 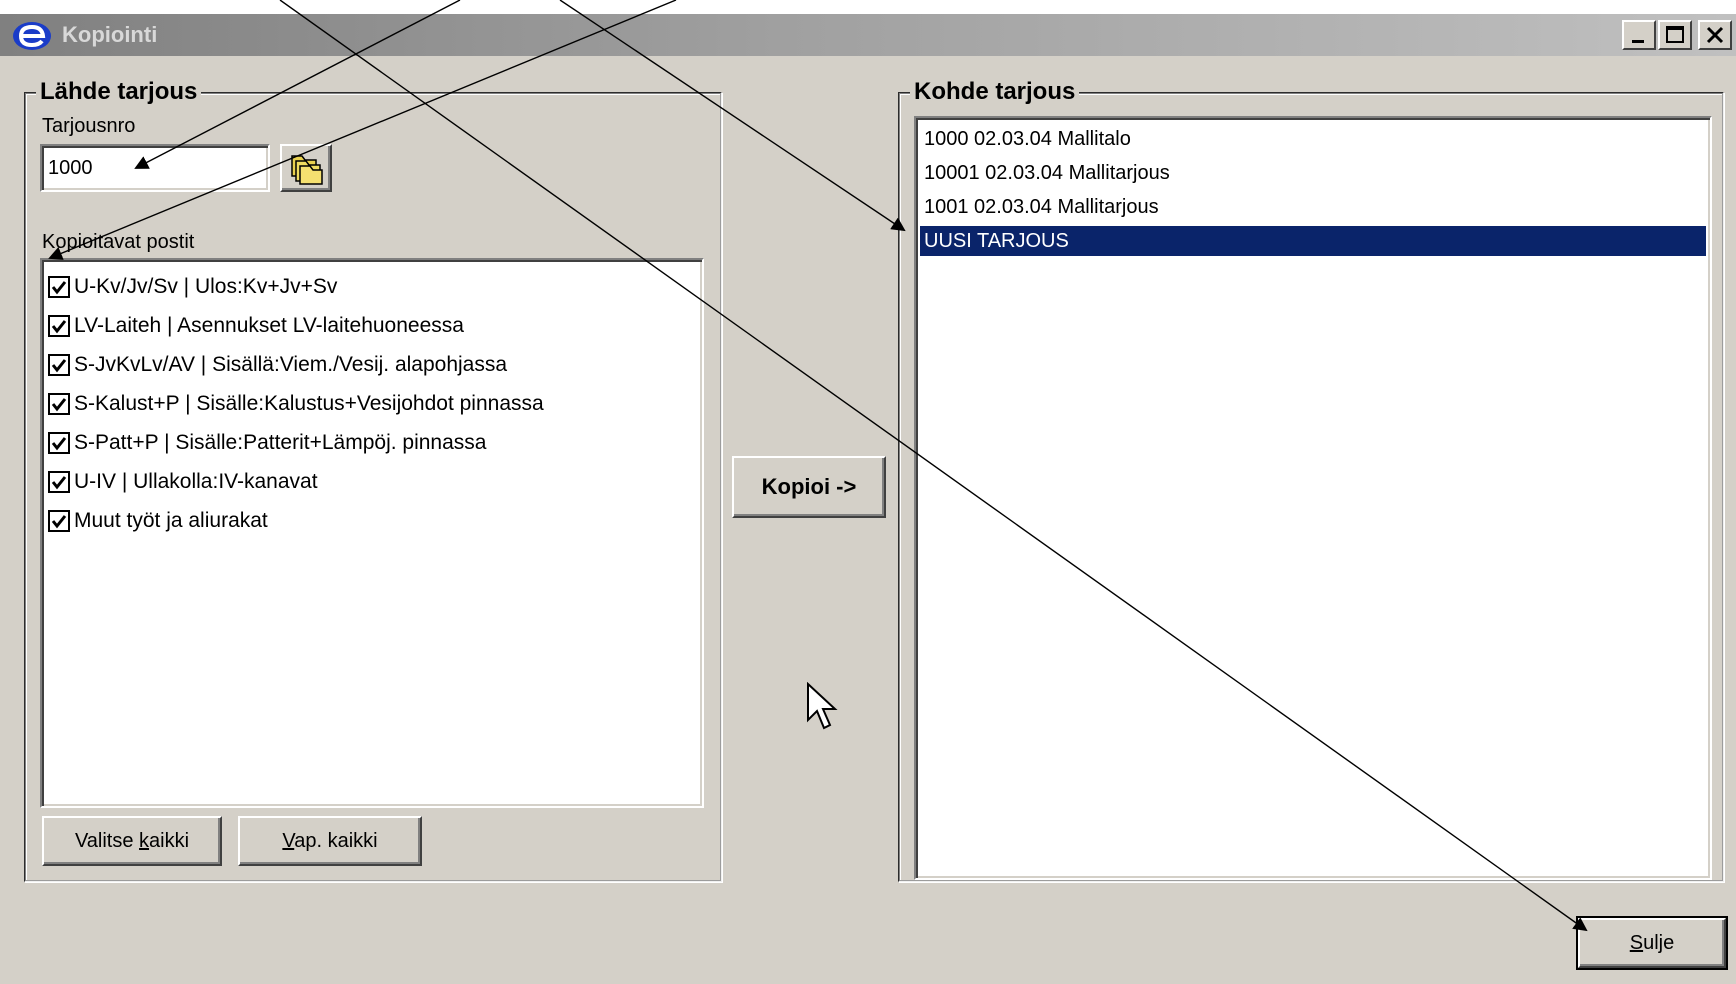 What do you see at coordinates (297, 84) in the screenshot?
I see `arrow-to-offer-number` at bounding box center [297, 84].